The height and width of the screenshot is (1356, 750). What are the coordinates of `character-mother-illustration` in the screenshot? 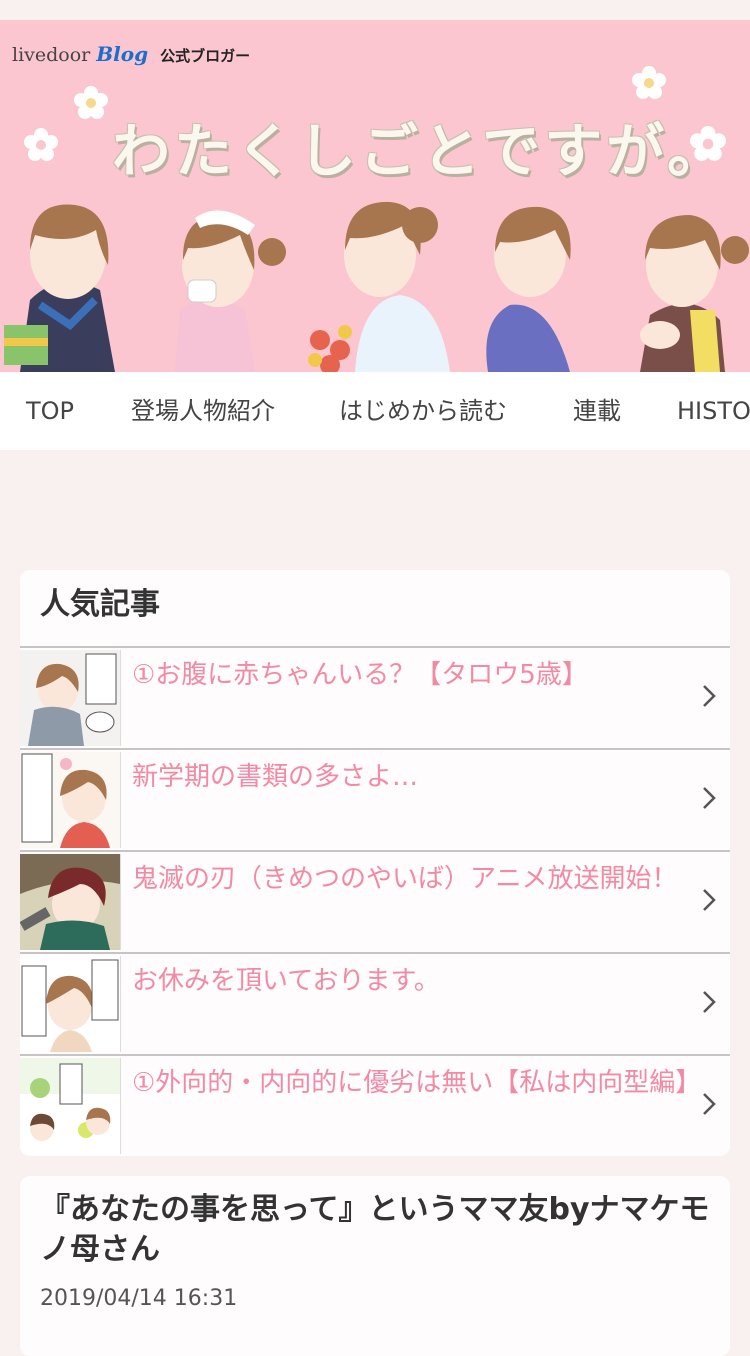 It's located at (694, 293).